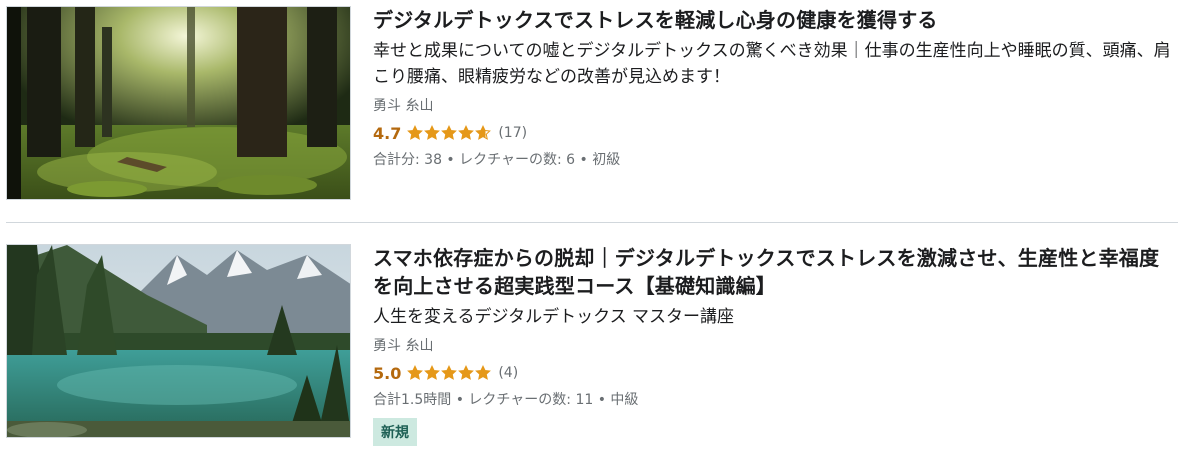 This screenshot has width=1200, height=452. I want to click on new-badge: 新規, so click(395, 432).